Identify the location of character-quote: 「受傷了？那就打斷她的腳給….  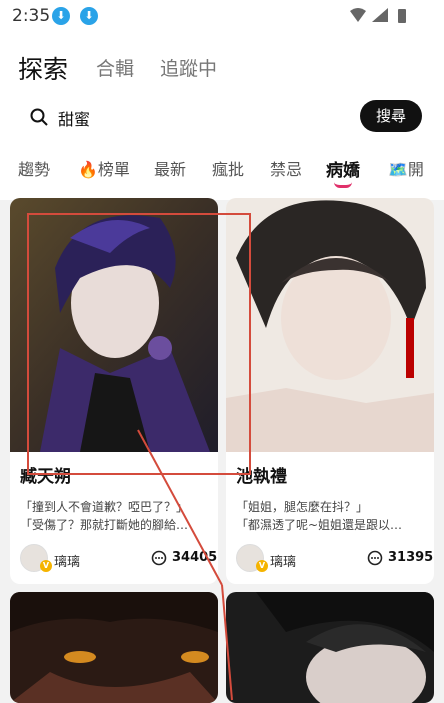
(104, 525).